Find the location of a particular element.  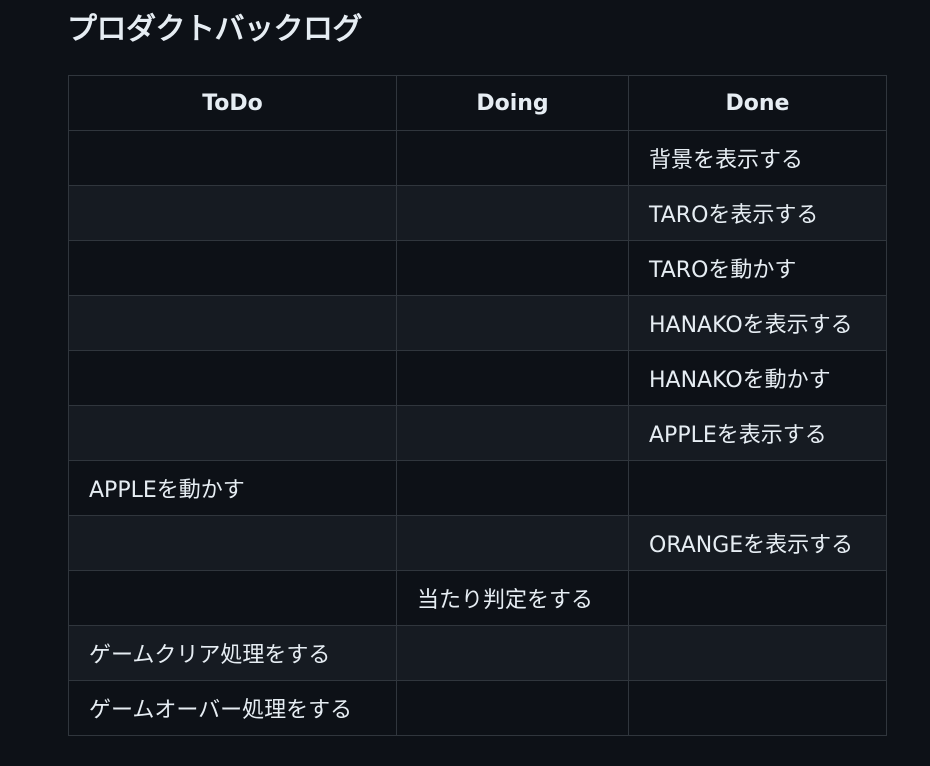

table-row: TAROを表示する is located at coordinates (477, 213).